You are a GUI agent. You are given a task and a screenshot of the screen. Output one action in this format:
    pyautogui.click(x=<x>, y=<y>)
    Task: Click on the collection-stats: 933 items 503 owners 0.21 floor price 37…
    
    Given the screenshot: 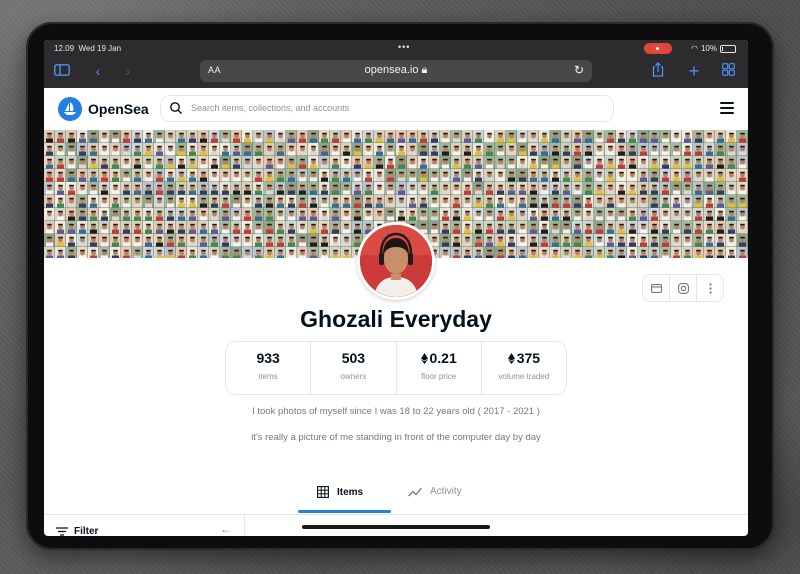 What is the action you would take?
    pyautogui.click(x=396, y=368)
    